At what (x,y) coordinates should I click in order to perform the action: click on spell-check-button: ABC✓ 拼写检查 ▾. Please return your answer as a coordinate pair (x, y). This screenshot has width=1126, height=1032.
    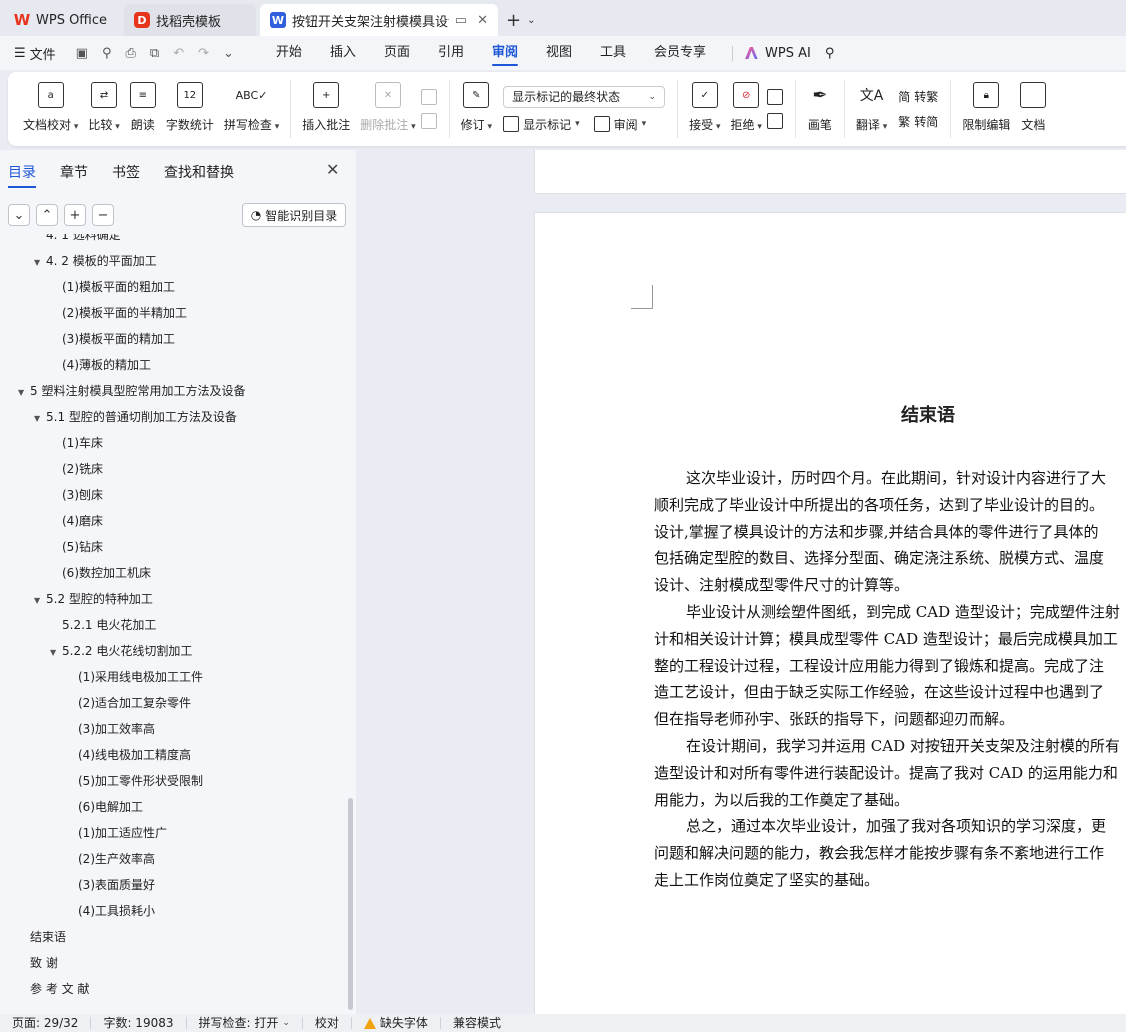
    Looking at the image, I should click on (251, 109).